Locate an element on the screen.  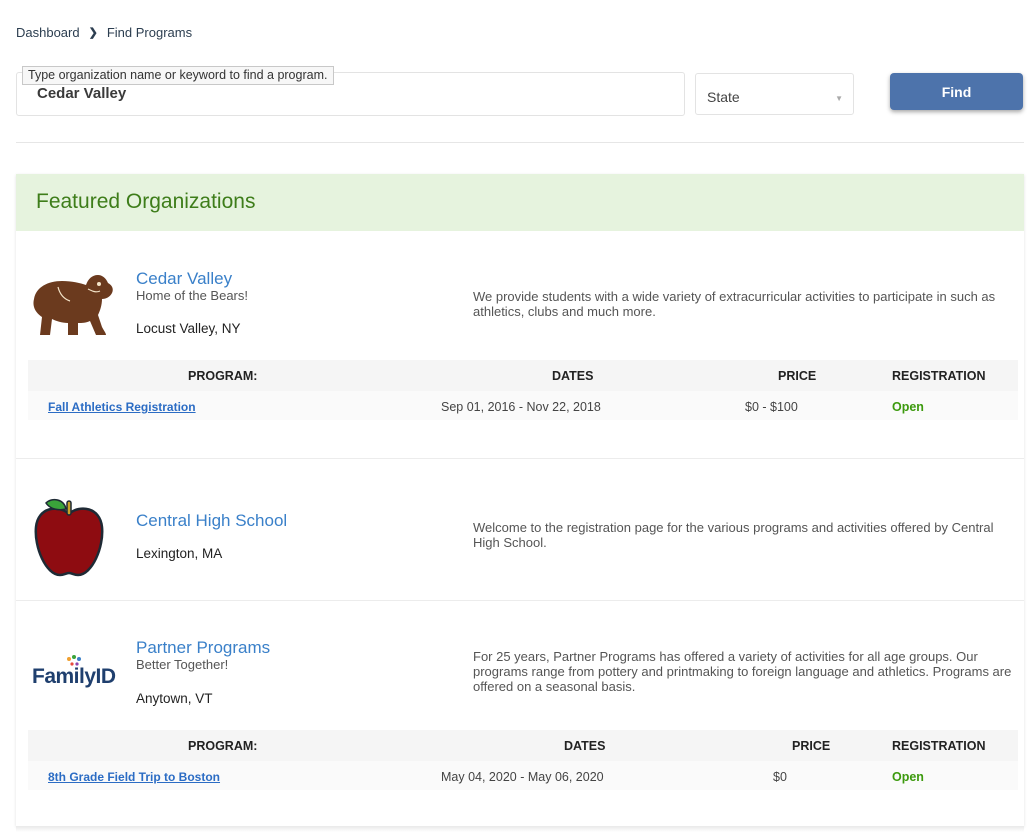
state-select-label: State is located at coordinates (723, 97).